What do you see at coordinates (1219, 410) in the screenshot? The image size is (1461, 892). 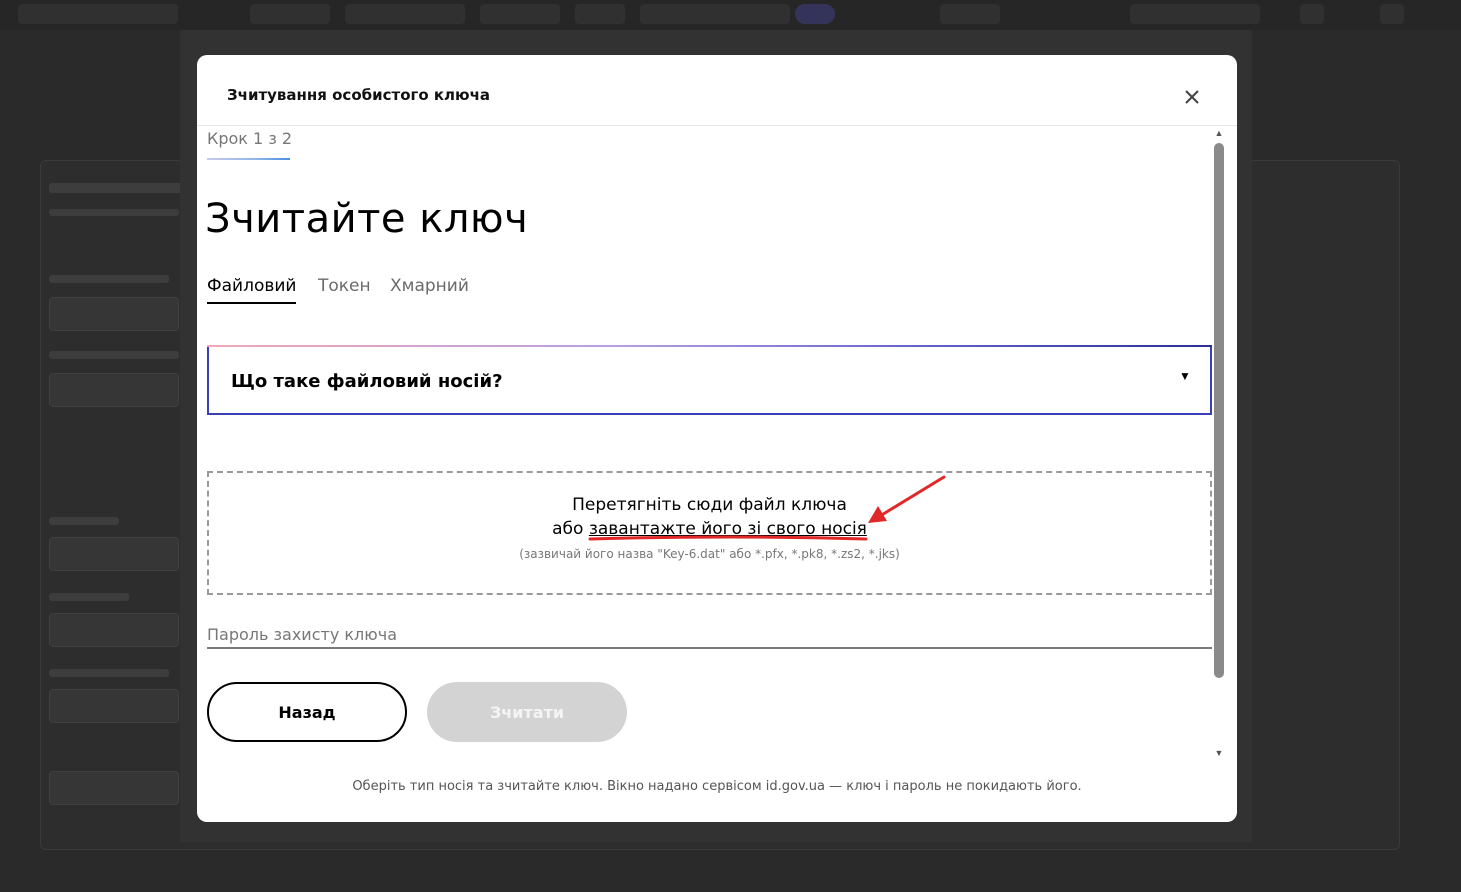 I see `scrollbar-thumb` at bounding box center [1219, 410].